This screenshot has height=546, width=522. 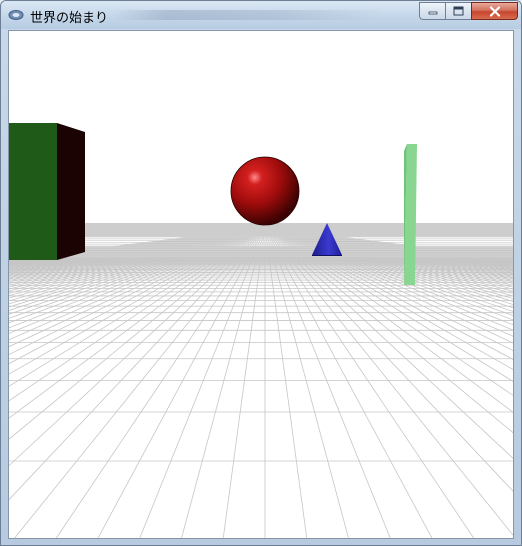 I want to click on red-sphere, so click(x=265, y=191).